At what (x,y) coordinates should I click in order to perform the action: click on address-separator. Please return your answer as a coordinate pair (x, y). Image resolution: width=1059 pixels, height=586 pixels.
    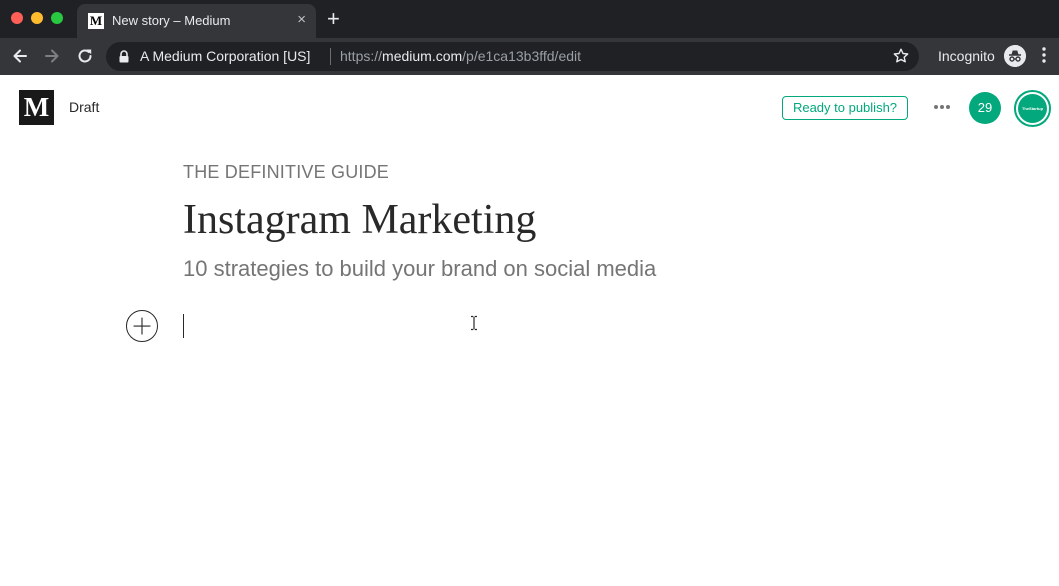
    Looking at the image, I should click on (330, 56).